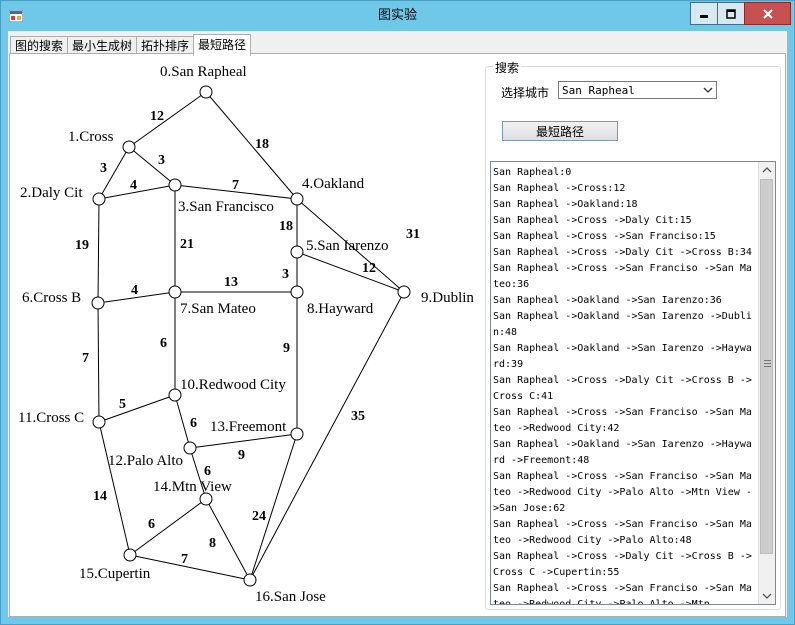 The width and height of the screenshot is (795, 625). Describe the element at coordinates (286, 226) in the screenshot. I see `edge-weight-4-5: 18` at that location.